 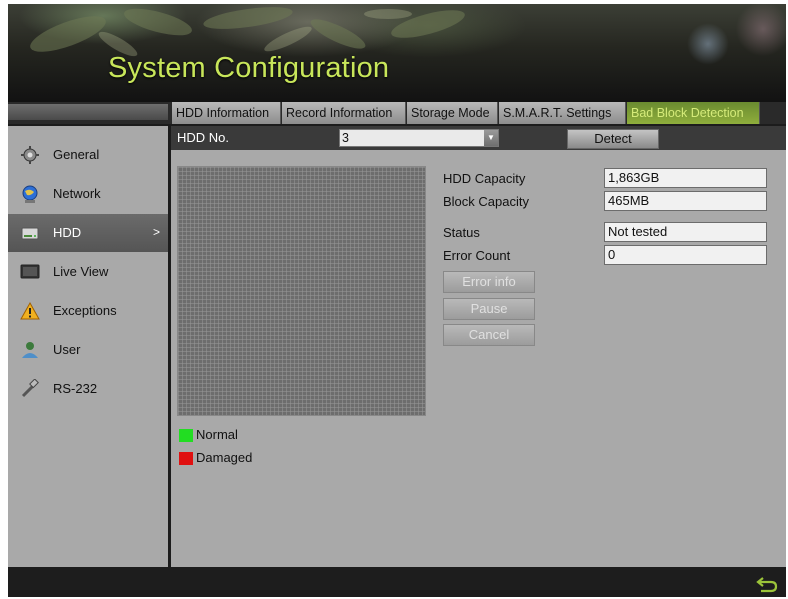 What do you see at coordinates (186, 458) in the screenshot?
I see `legend-swatch-damaged` at bounding box center [186, 458].